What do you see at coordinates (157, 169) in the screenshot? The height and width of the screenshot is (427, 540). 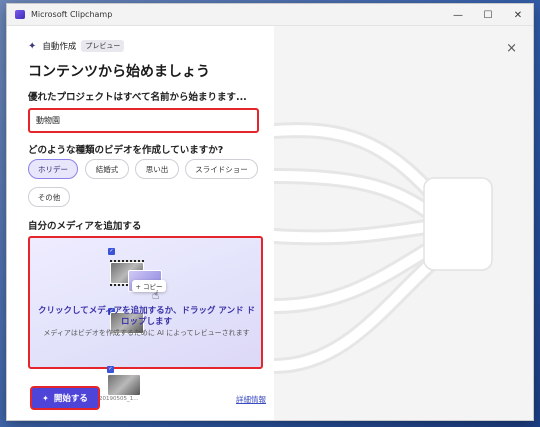 I see `chip-memories: 思い出` at bounding box center [157, 169].